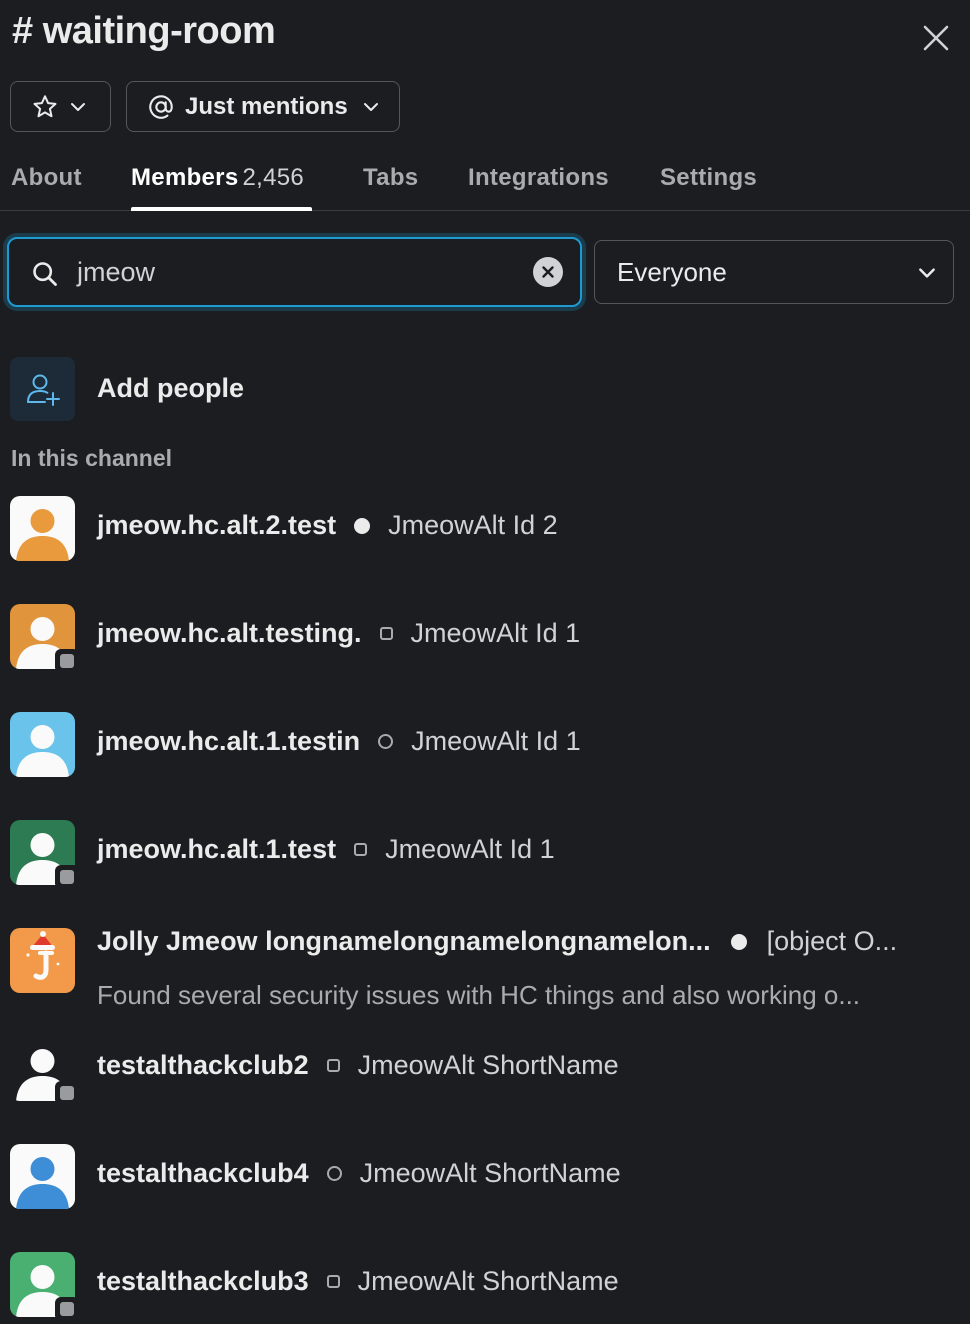 The height and width of the screenshot is (1324, 970). Describe the element at coordinates (273, 177) in the screenshot. I see `member-count: 2,456` at that location.